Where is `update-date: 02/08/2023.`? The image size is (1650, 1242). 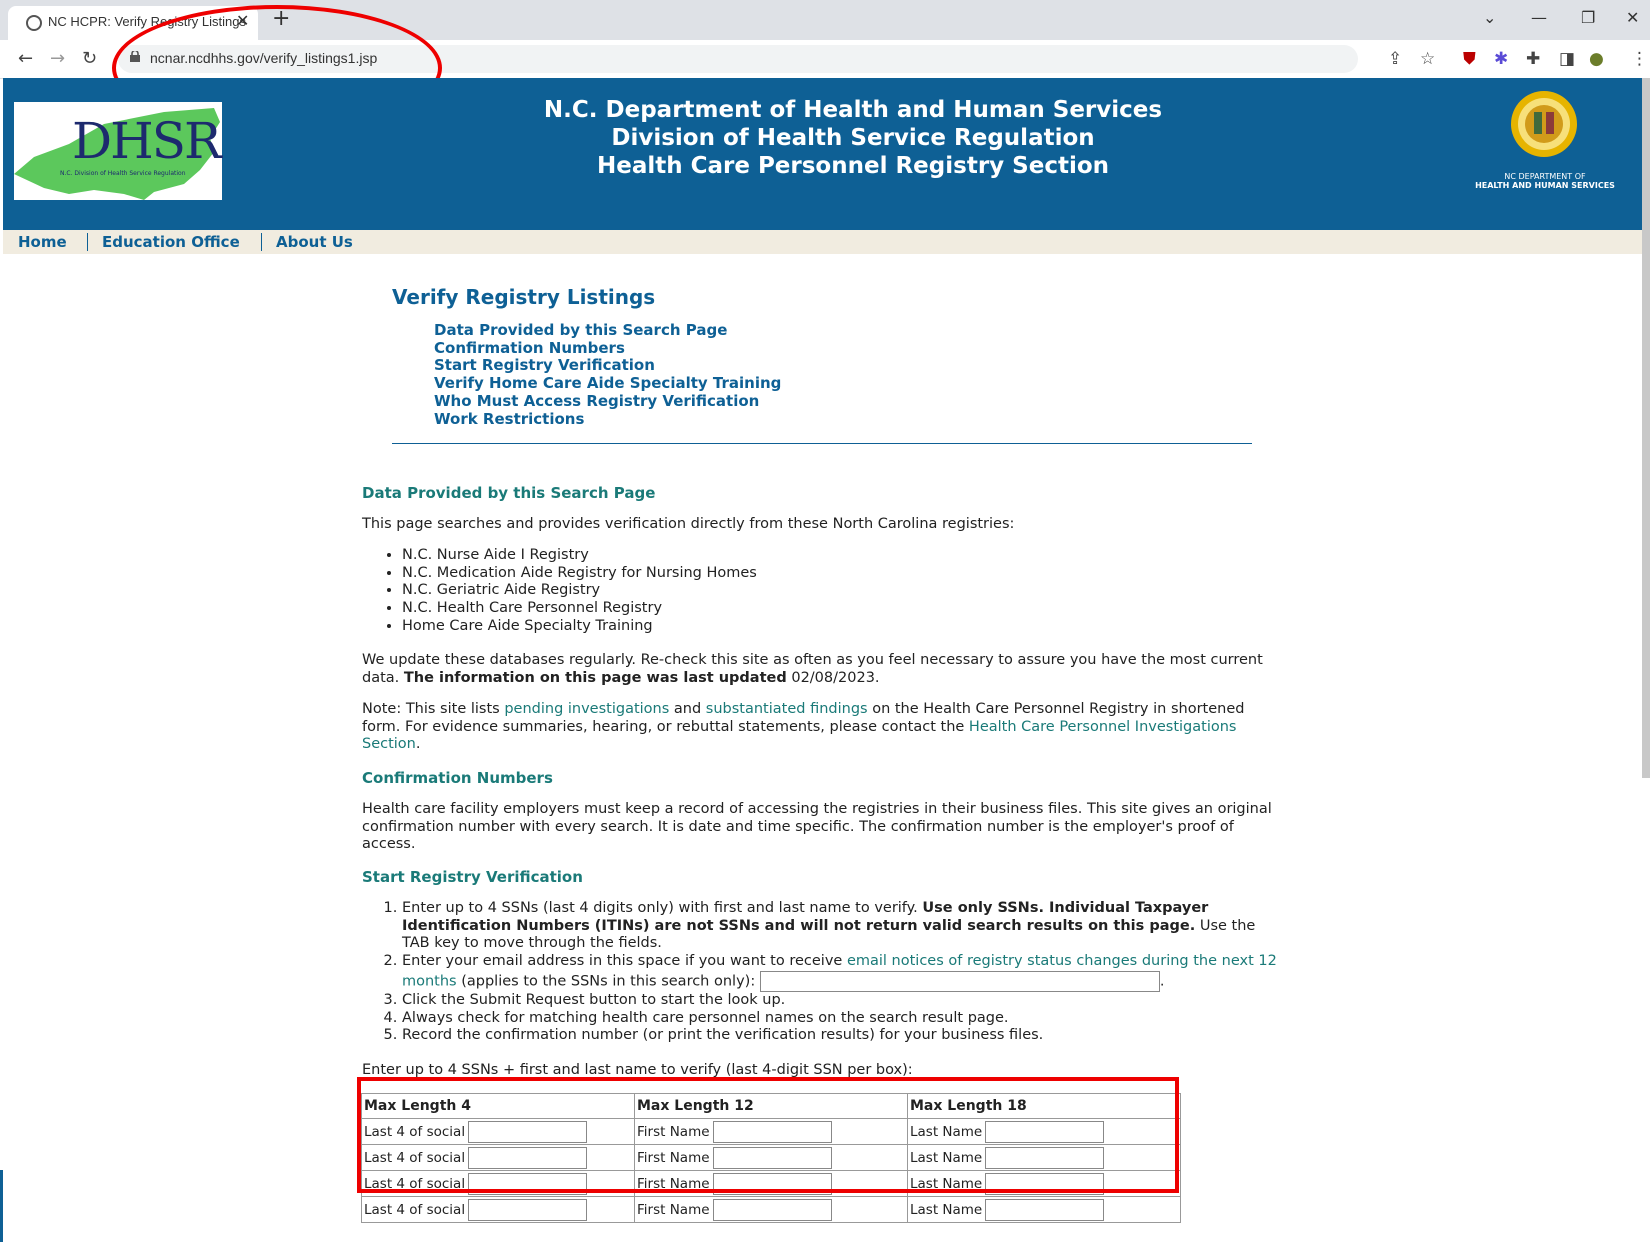
update-date: 02/08/2023. is located at coordinates (835, 677).